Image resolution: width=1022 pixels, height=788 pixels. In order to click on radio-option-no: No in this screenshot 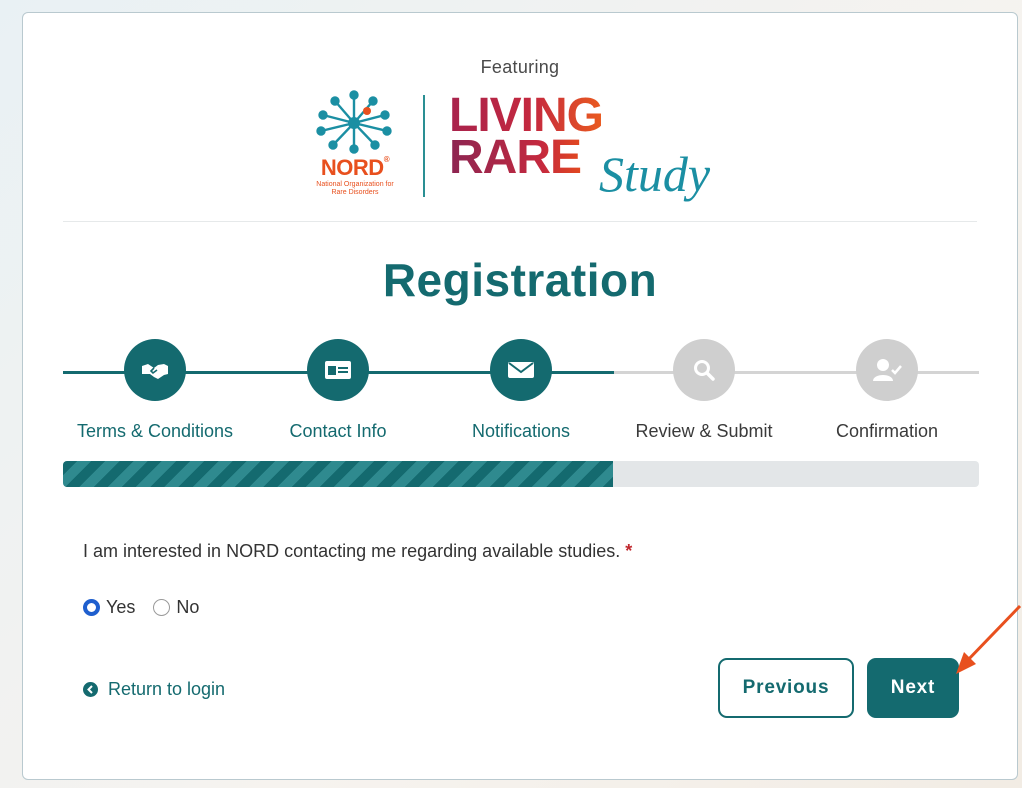, I will do `click(176, 607)`.